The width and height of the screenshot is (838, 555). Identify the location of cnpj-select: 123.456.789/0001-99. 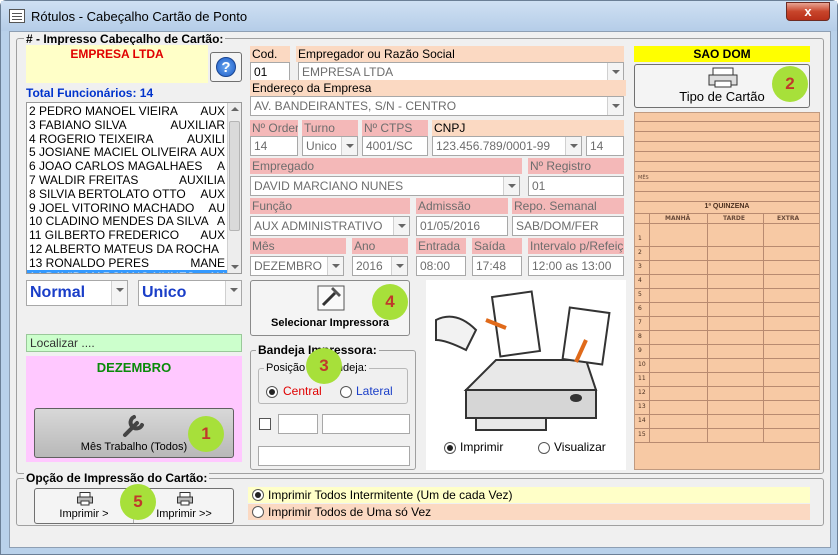
(507, 146).